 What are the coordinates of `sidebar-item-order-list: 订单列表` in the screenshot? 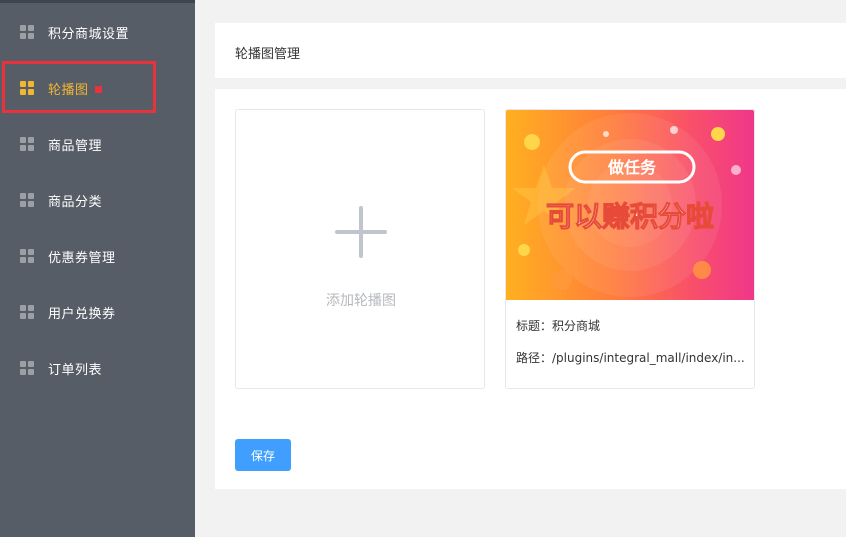 It's located at (97, 368).